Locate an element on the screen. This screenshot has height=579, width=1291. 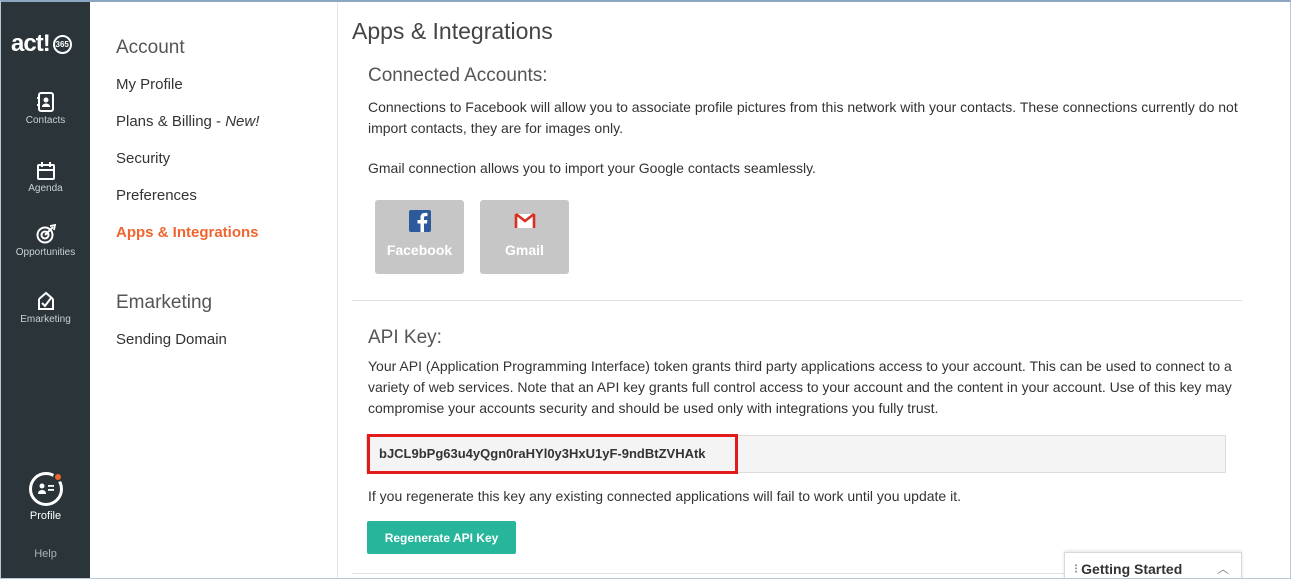
section-divider is located at coordinates (797, 300).